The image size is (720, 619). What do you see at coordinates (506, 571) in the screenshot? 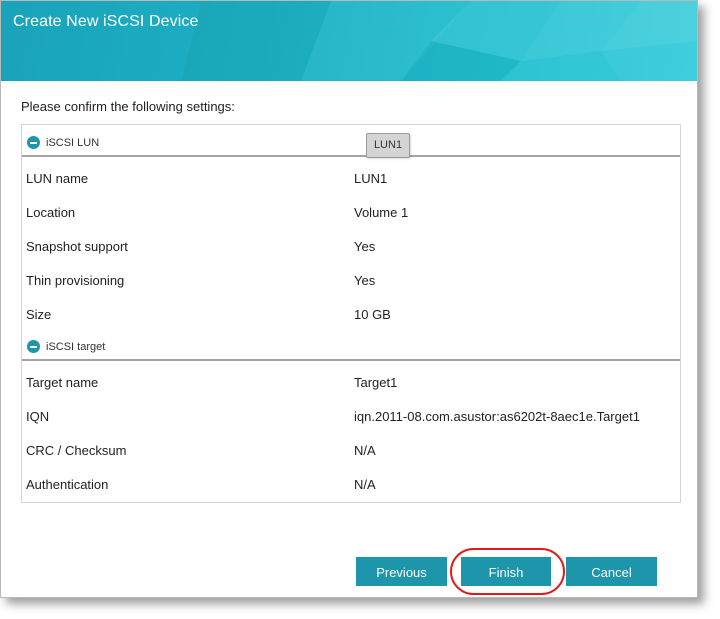
I see `finish-button: Finish` at bounding box center [506, 571].